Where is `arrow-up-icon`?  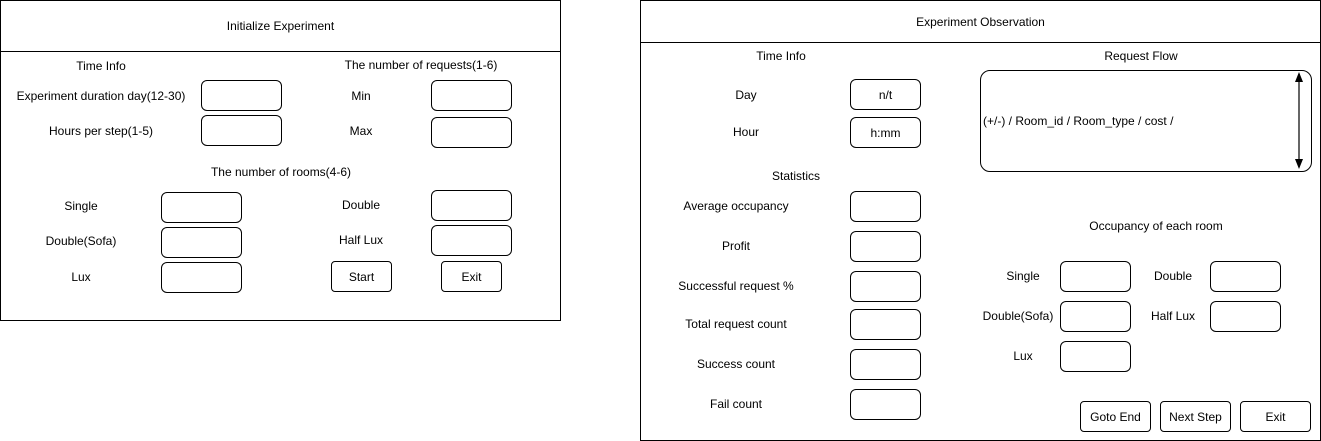
arrow-up-icon is located at coordinates (1299, 77).